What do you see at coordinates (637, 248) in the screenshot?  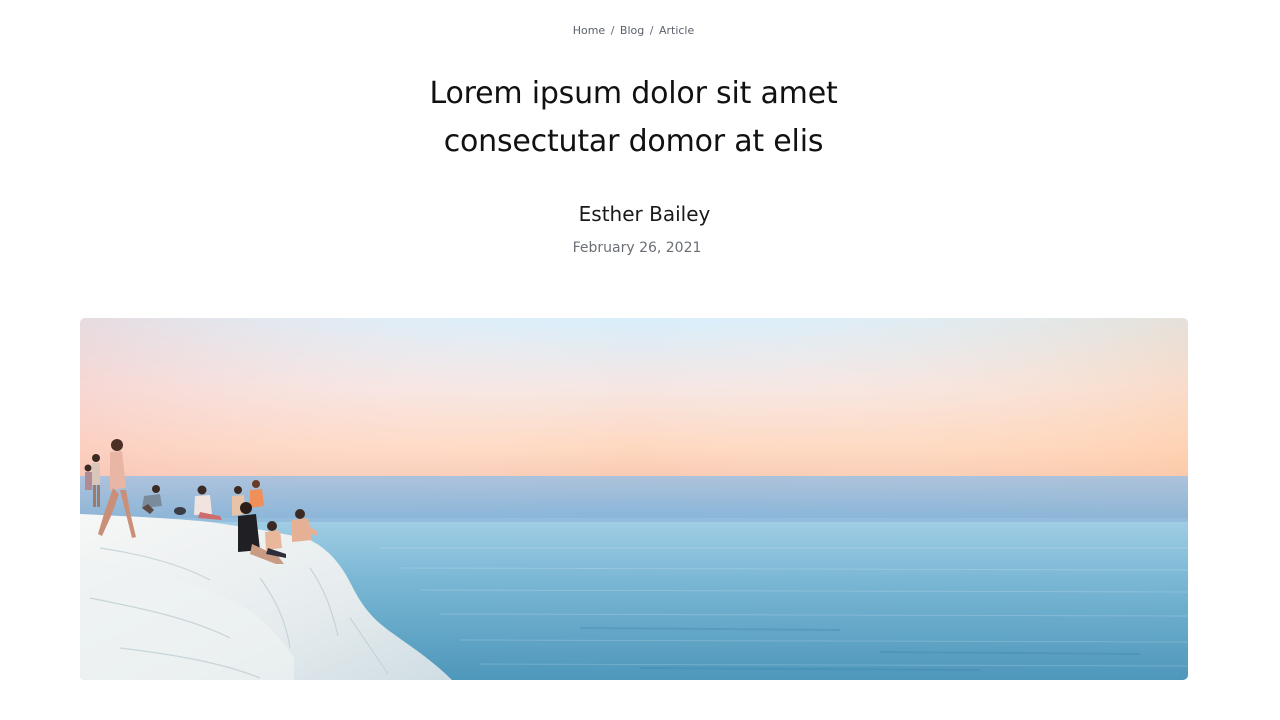 I see `publish-date: February 26, 2021` at bounding box center [637, 248].